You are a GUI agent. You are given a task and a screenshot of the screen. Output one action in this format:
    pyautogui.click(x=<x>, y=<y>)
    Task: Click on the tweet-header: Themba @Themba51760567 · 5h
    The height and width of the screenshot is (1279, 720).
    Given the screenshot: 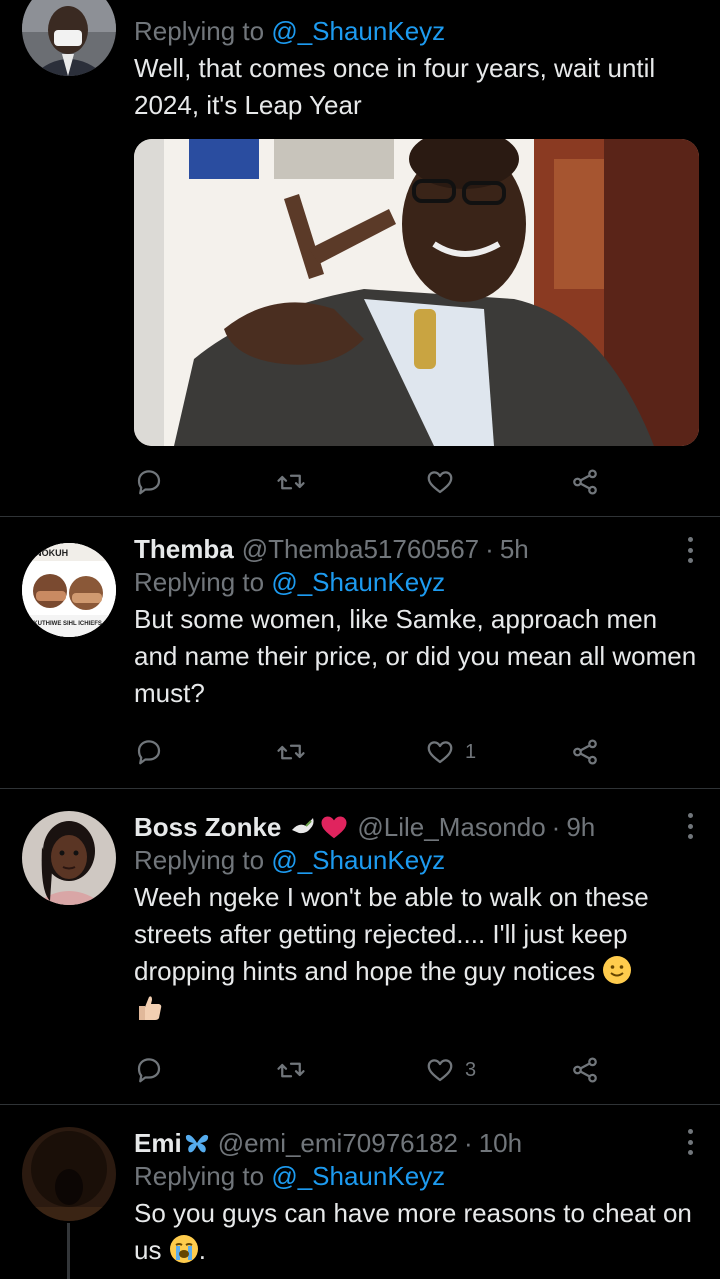 What is the action you would take?
    pyautogui.click(x=416, y=549)
    